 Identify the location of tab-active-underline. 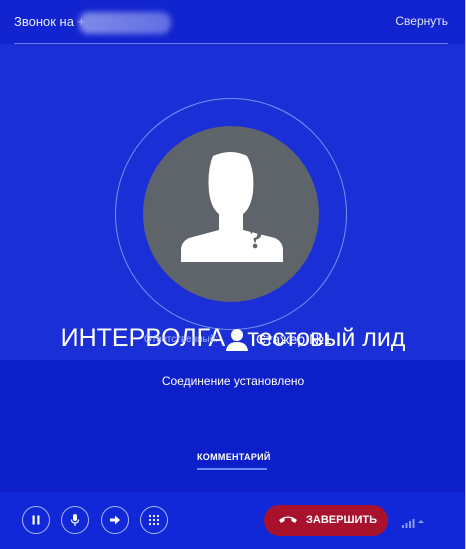
(232, 469).